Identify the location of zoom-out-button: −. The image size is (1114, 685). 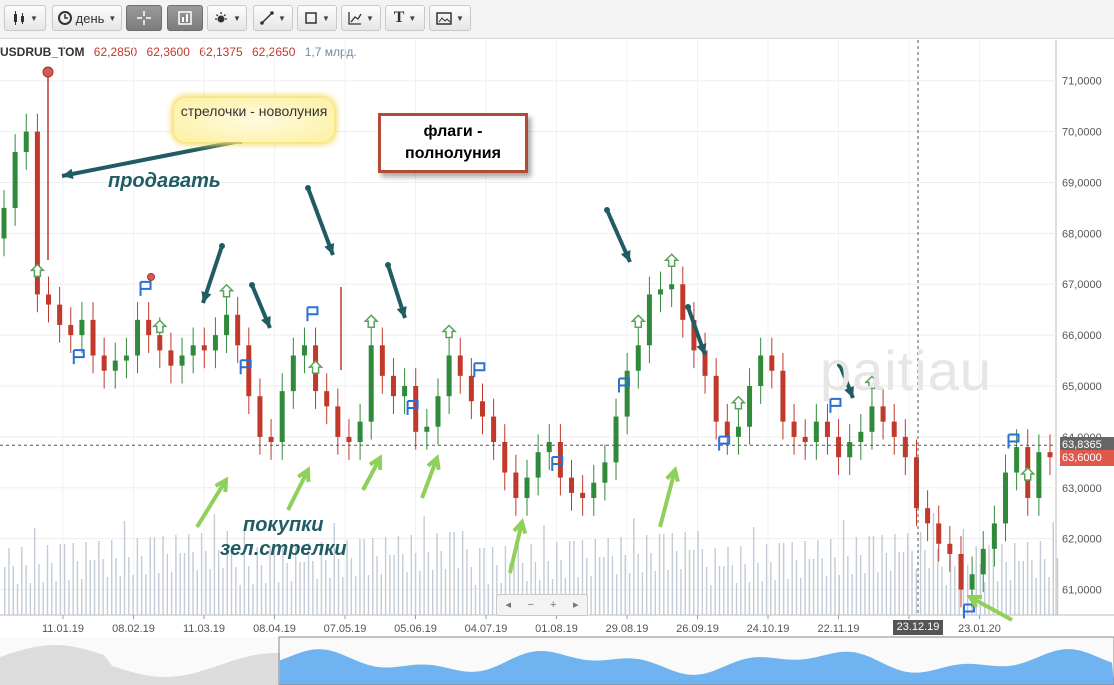
(531, 605).